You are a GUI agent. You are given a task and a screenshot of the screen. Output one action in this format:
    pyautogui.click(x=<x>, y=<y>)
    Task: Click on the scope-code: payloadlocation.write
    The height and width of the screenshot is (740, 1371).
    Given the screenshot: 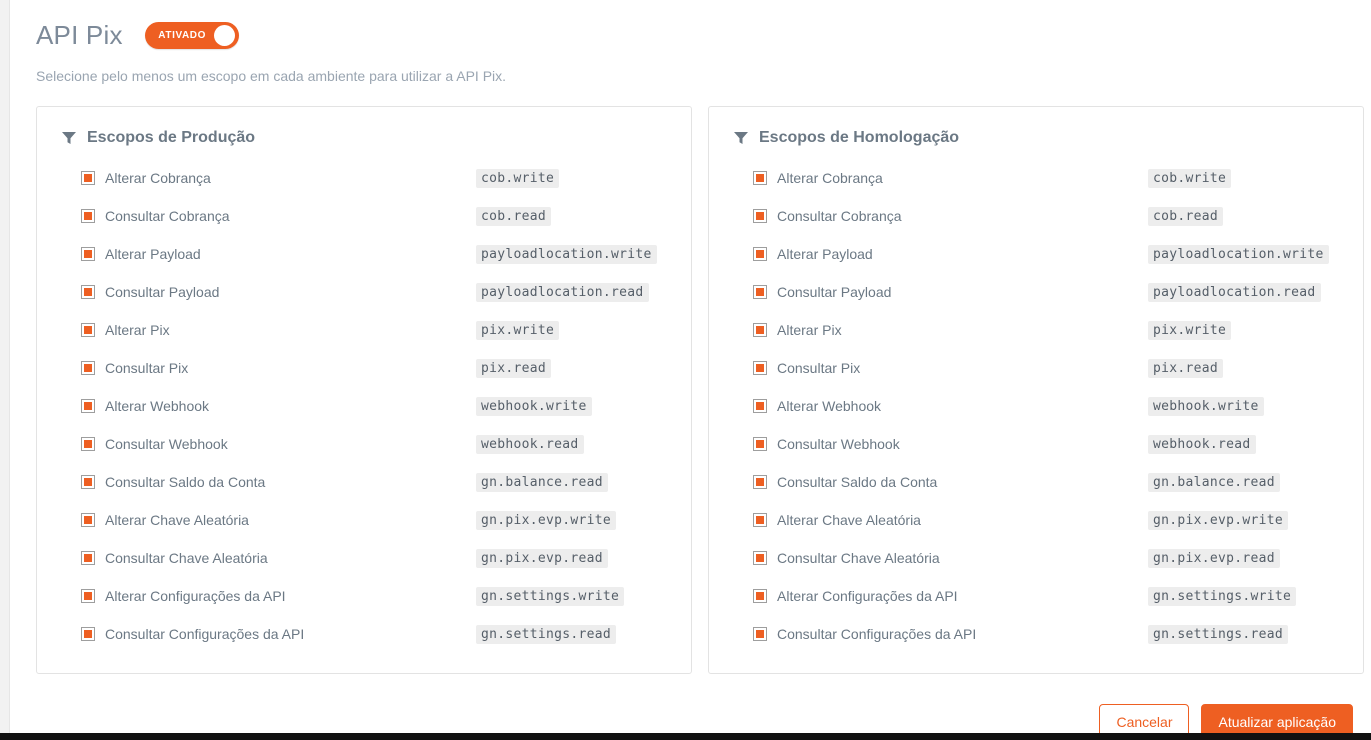 What is the action you would take?
    pyautogui.click(x=1238, y=254)
    